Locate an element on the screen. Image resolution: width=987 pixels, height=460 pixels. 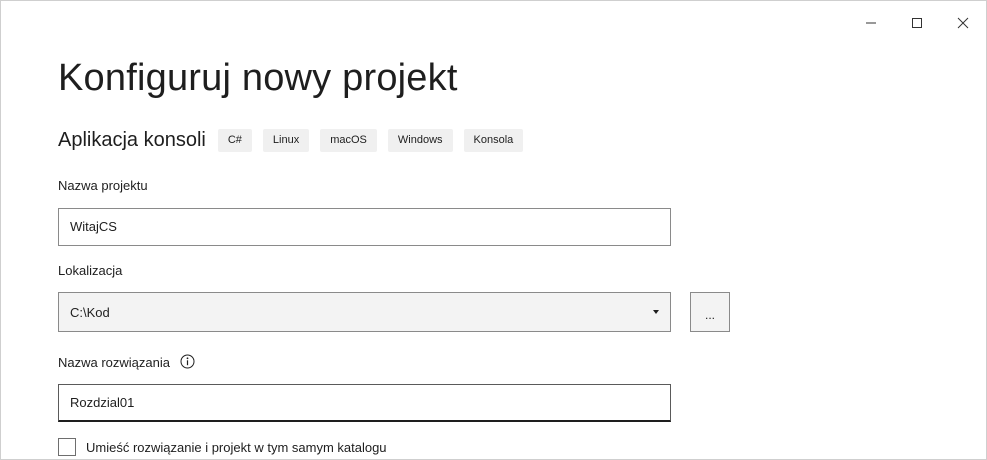
info-icon is located at coordinates (187, 363).